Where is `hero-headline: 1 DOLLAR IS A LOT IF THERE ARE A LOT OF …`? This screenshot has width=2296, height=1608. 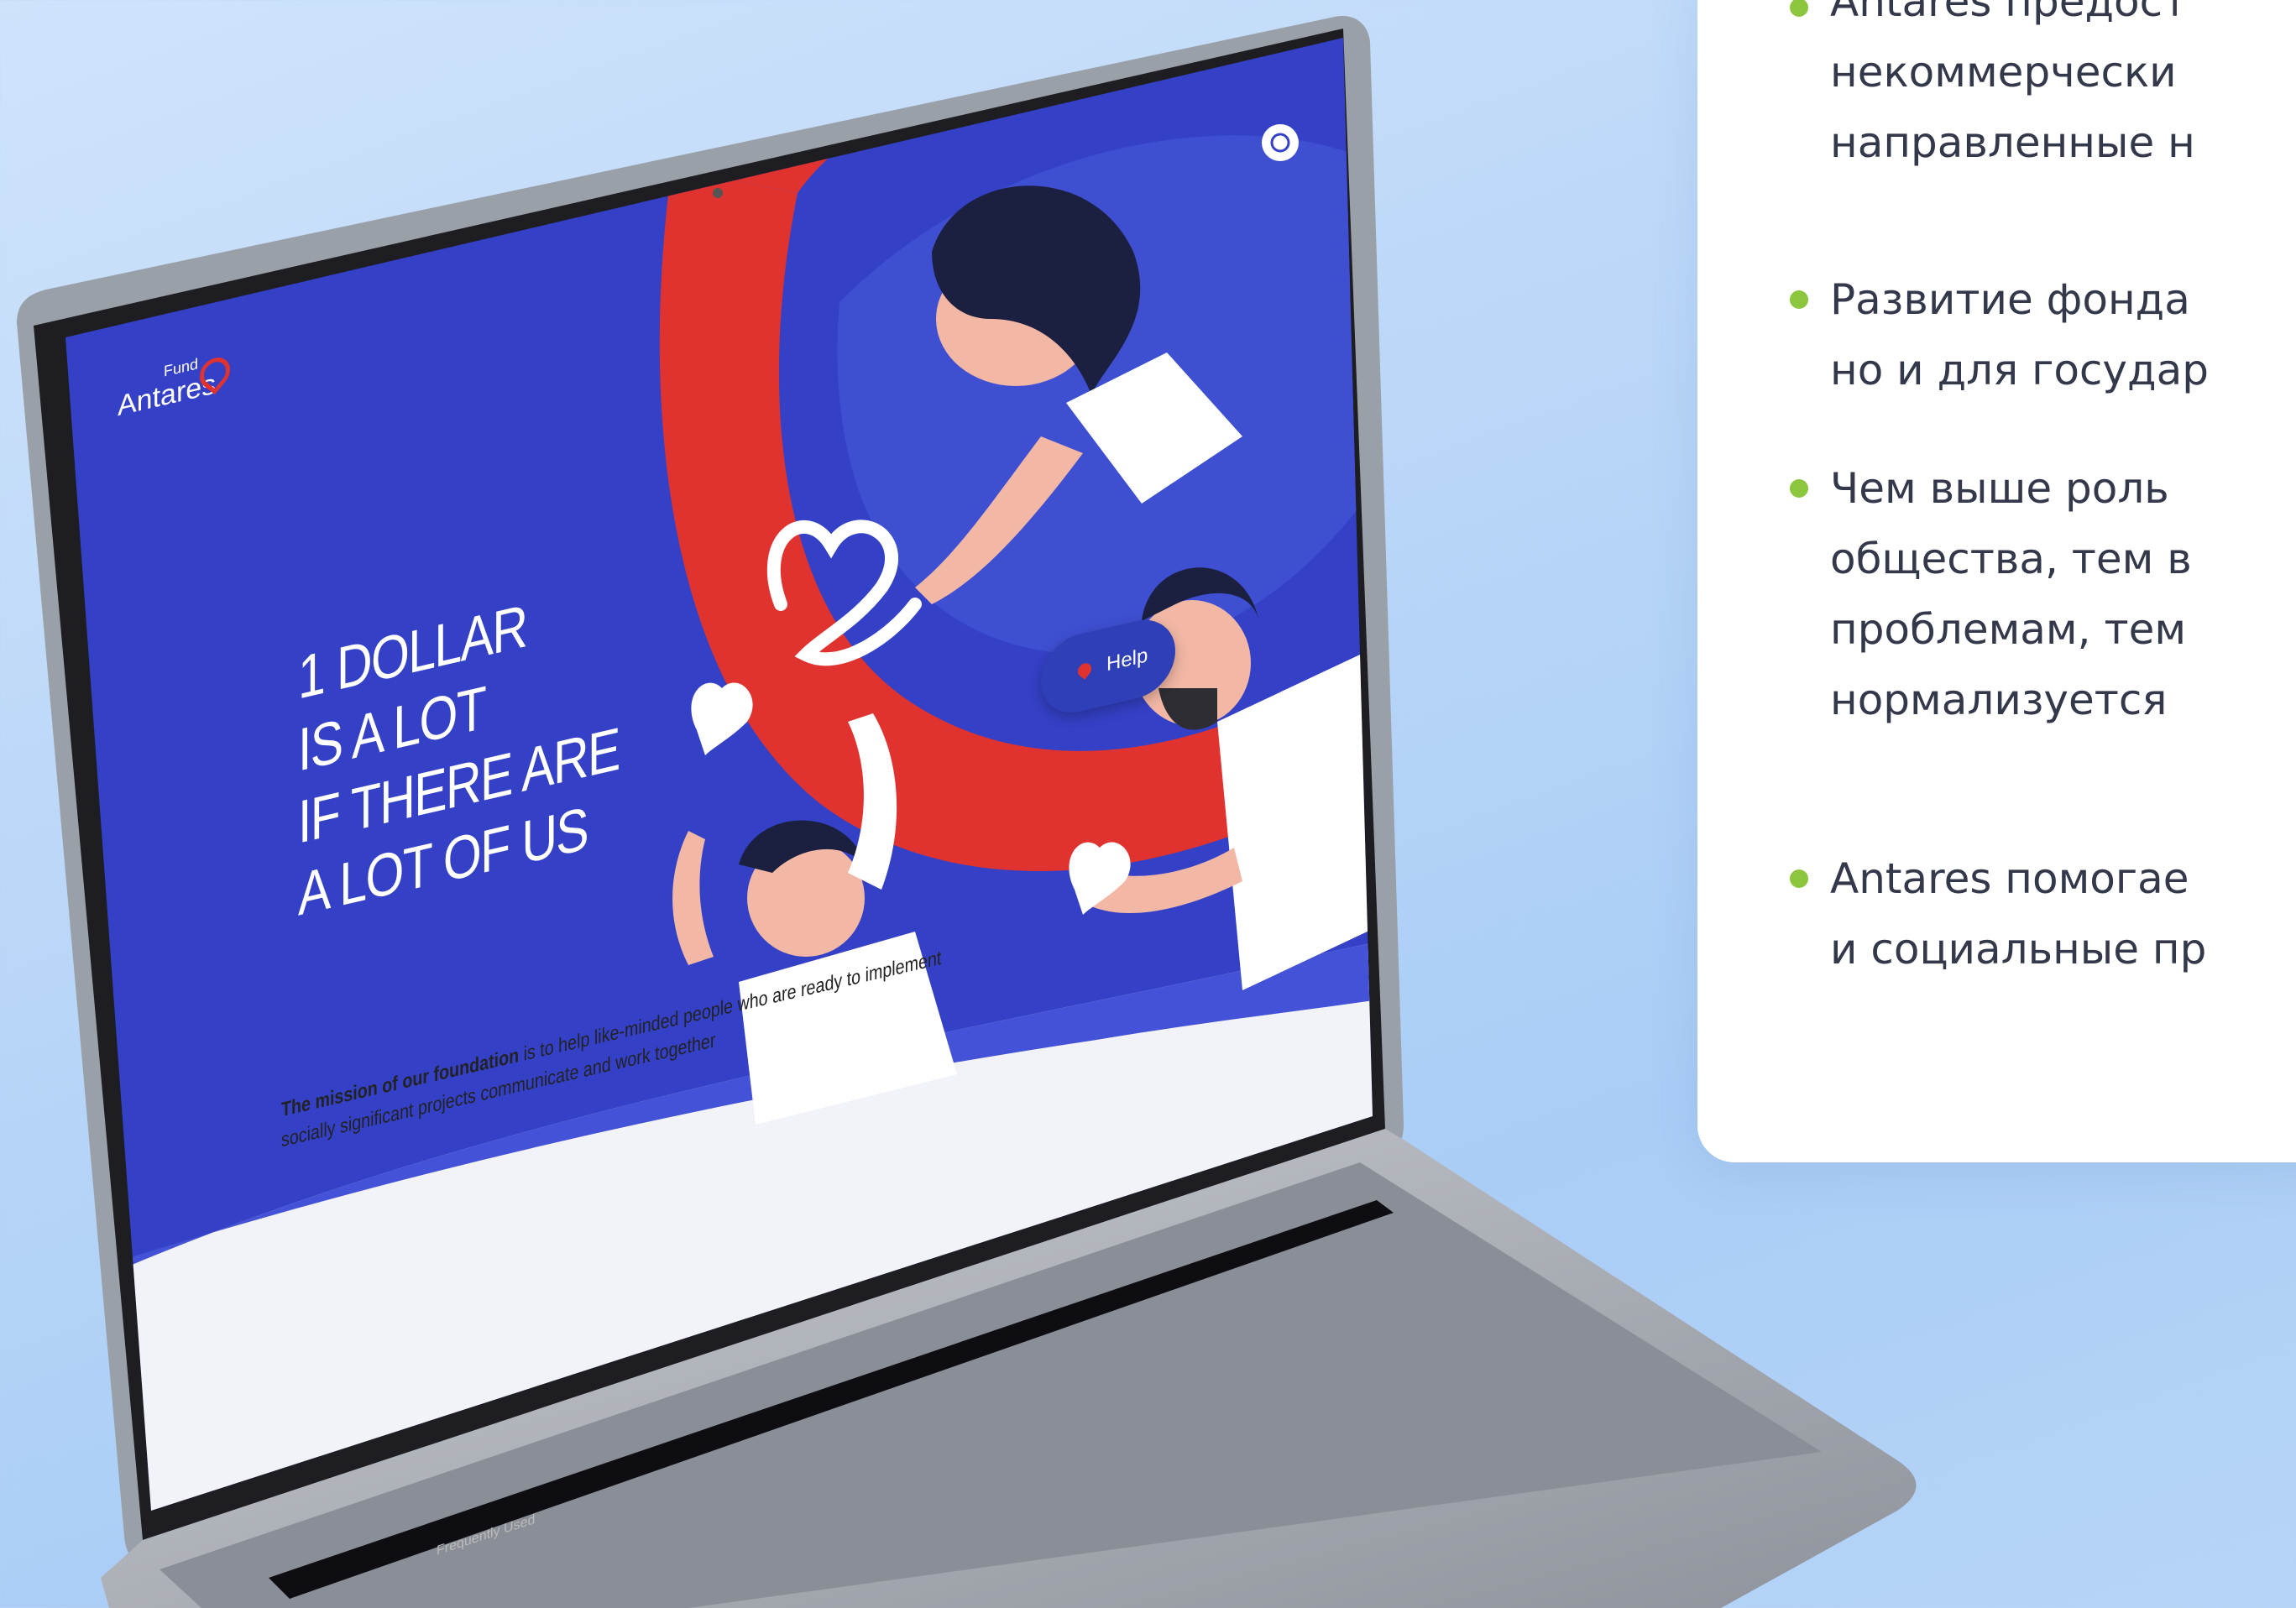 hero-headline: 1 DOLLAR IS A LOT IF THERE ARE A LOT OF … is located at coordinates (459, 749).